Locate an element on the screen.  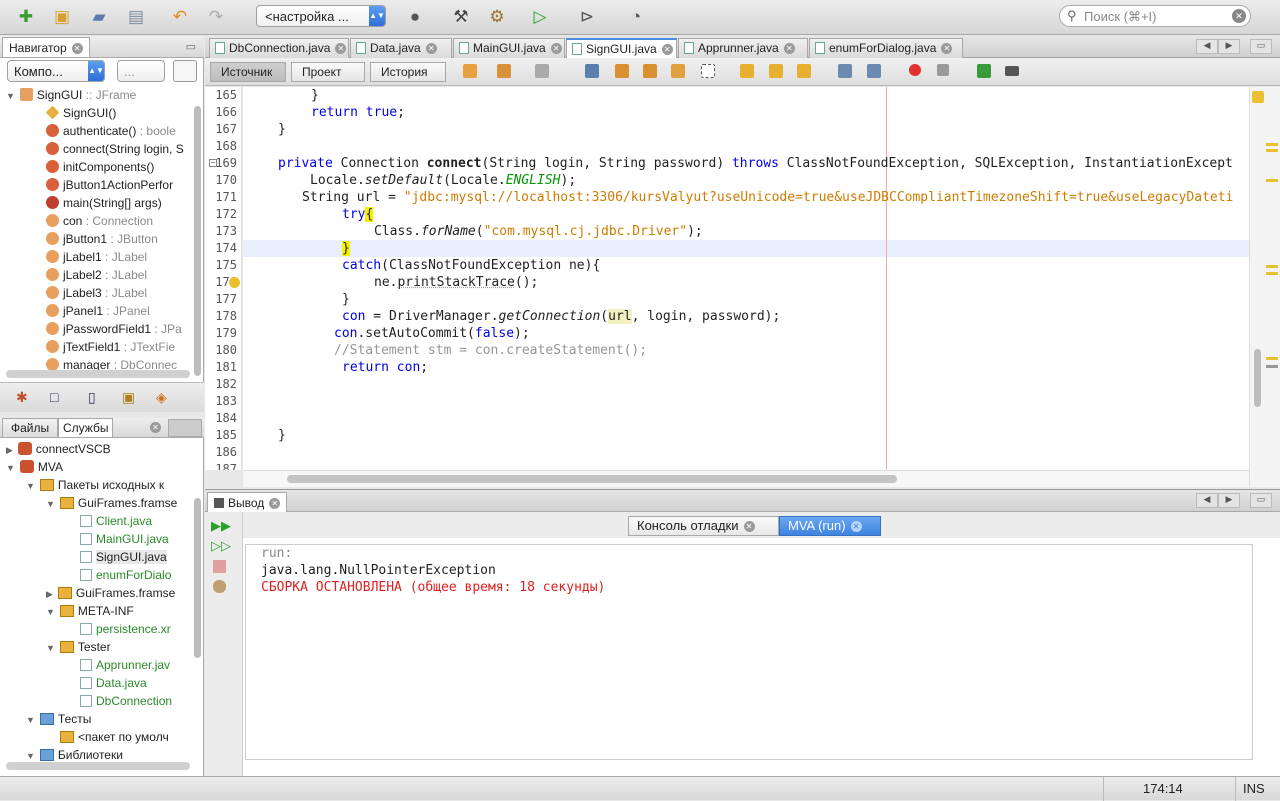
fields-icon: □ is located at coordinates (54, 397).